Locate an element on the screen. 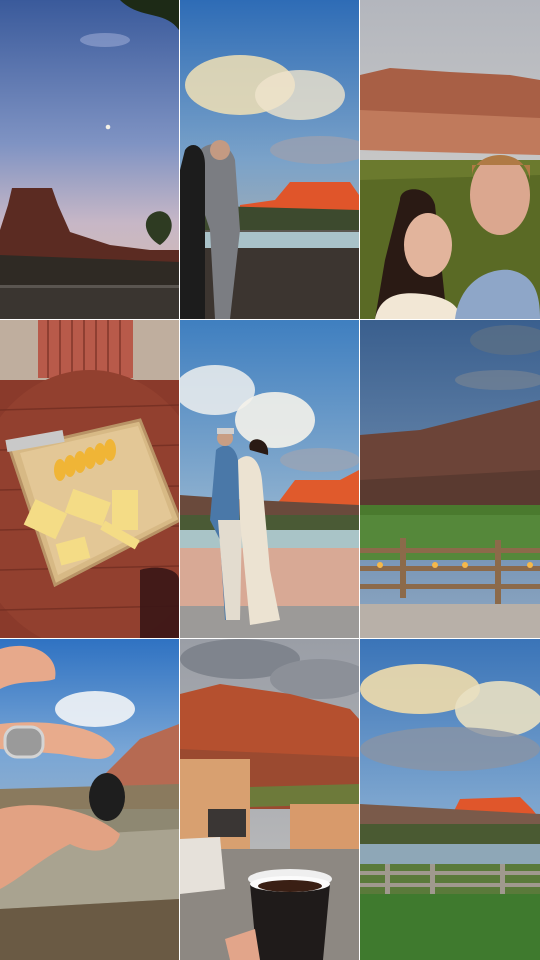  couple-selfie-photo is located at coordinates (450, 159).